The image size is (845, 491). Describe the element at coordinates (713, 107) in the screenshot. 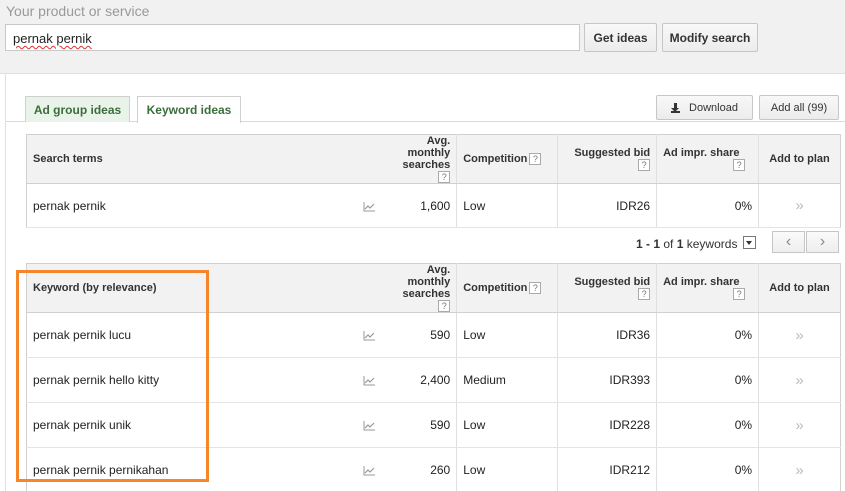

I see `download-label: Download` at that location.